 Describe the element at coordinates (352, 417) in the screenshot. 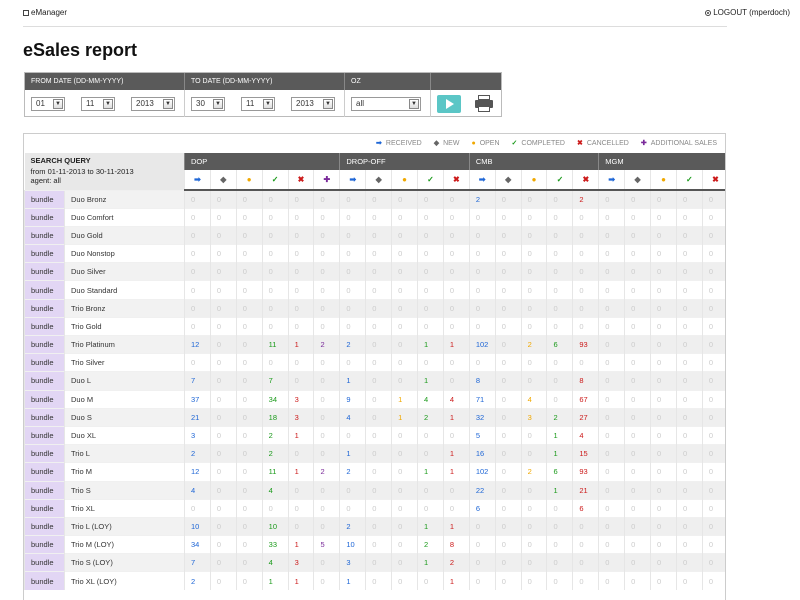

I see `cell-rec: 4` at that location.